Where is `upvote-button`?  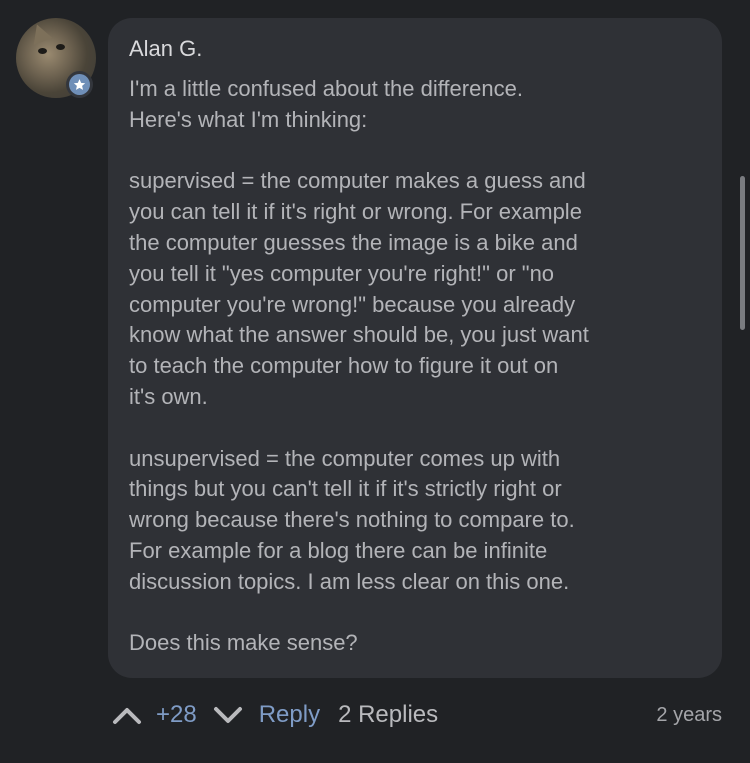 upvote-button is located at coordinates (127, 715).